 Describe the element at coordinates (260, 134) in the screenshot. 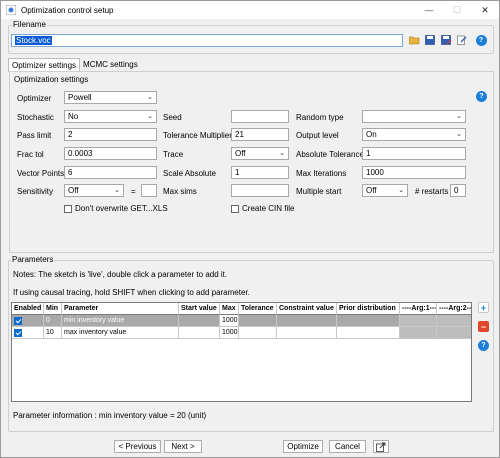

I see `tolerance-multiplier-input: 21` at that location.